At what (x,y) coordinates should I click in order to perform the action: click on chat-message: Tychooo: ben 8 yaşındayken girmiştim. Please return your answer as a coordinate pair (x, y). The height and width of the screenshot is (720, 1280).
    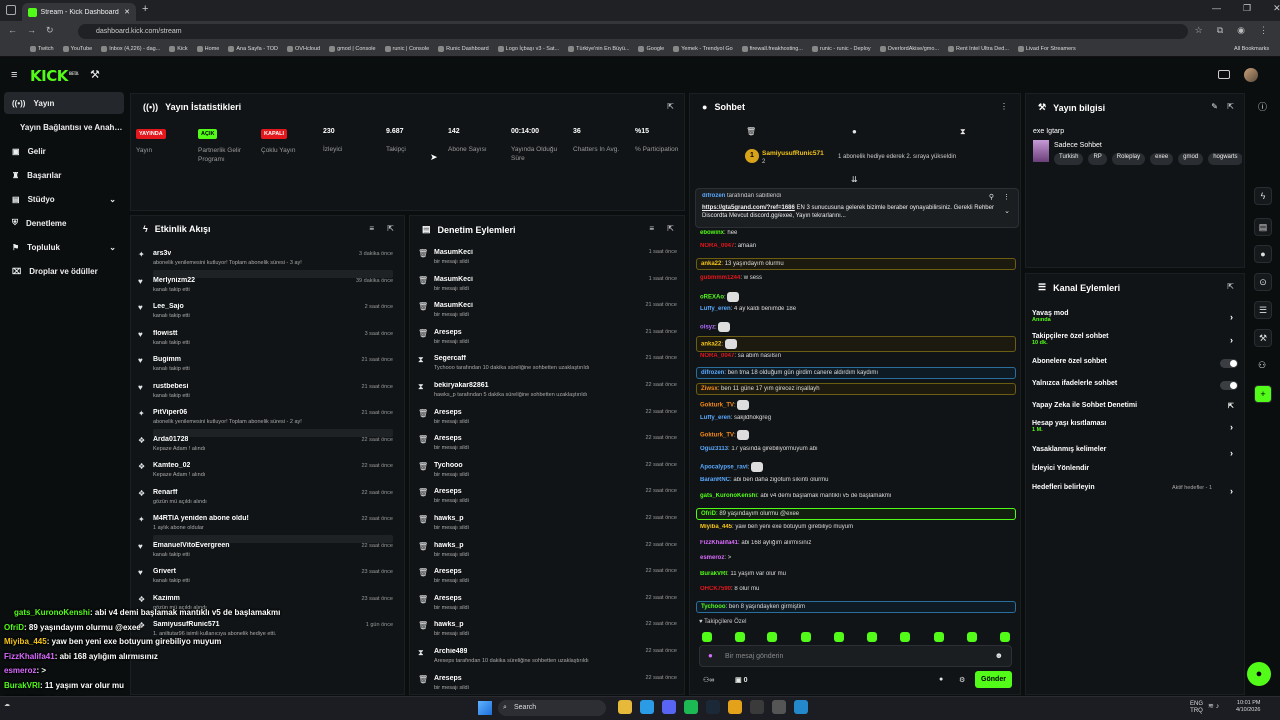
    Looking at the image, I should click on (856, 607).